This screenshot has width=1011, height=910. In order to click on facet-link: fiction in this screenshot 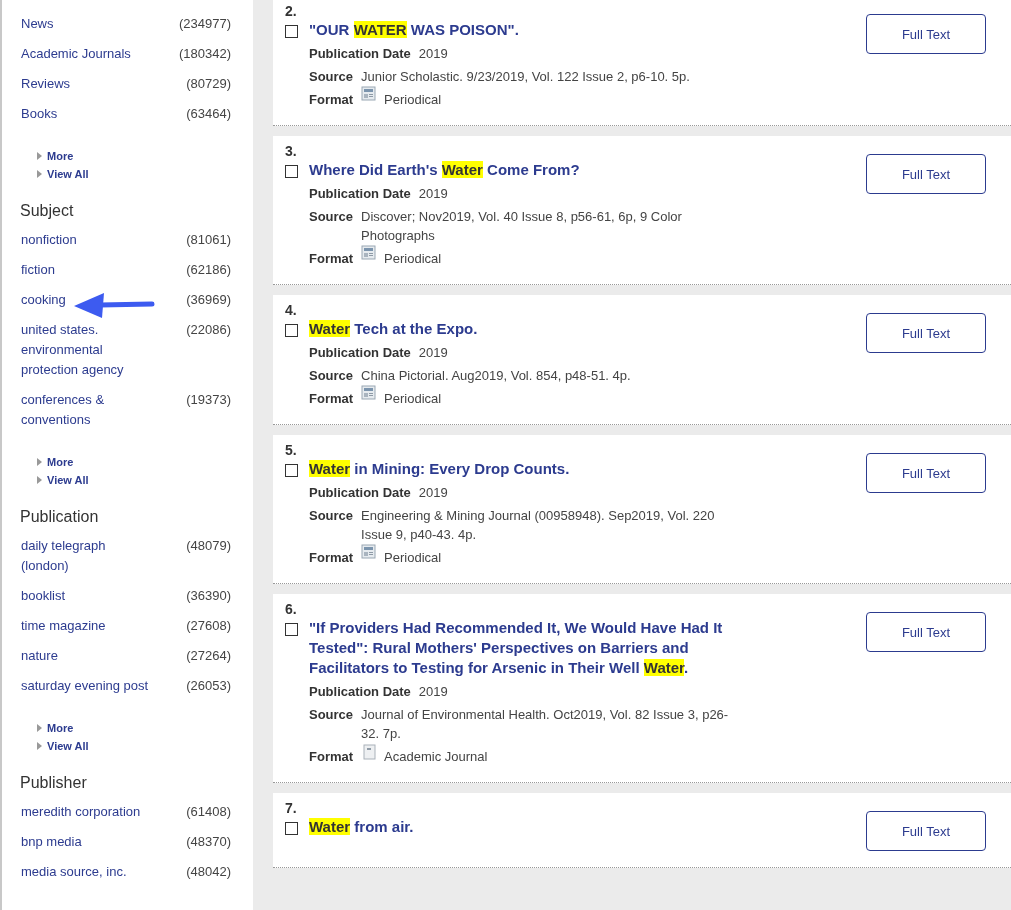, I will do `click(38, 270)`.